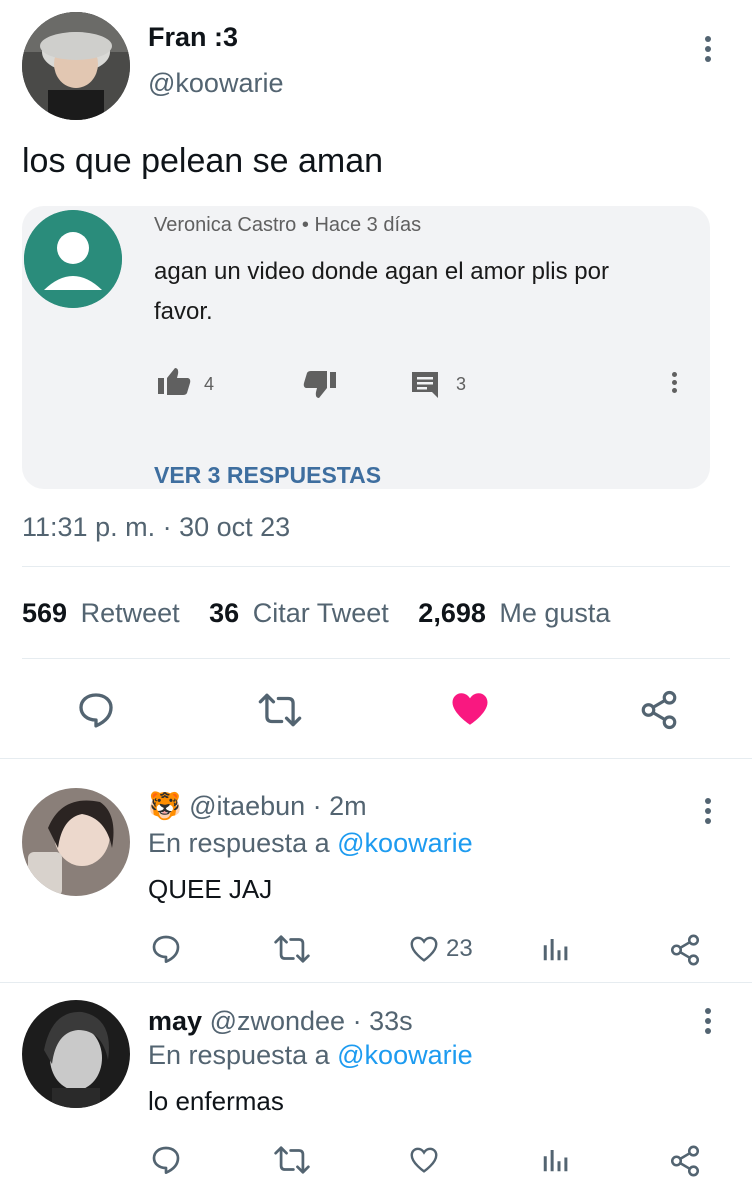 The image size is (752, 1200). What do you see at coordinates (247, 806) in the screenshot?
I see `reply-handle: @itaebun` at bounding box center [247, 806].